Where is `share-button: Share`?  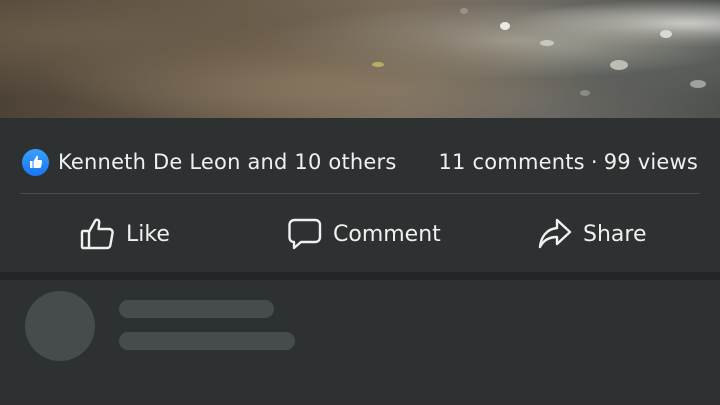 share-button: Share is located at coordinates (592, 234).